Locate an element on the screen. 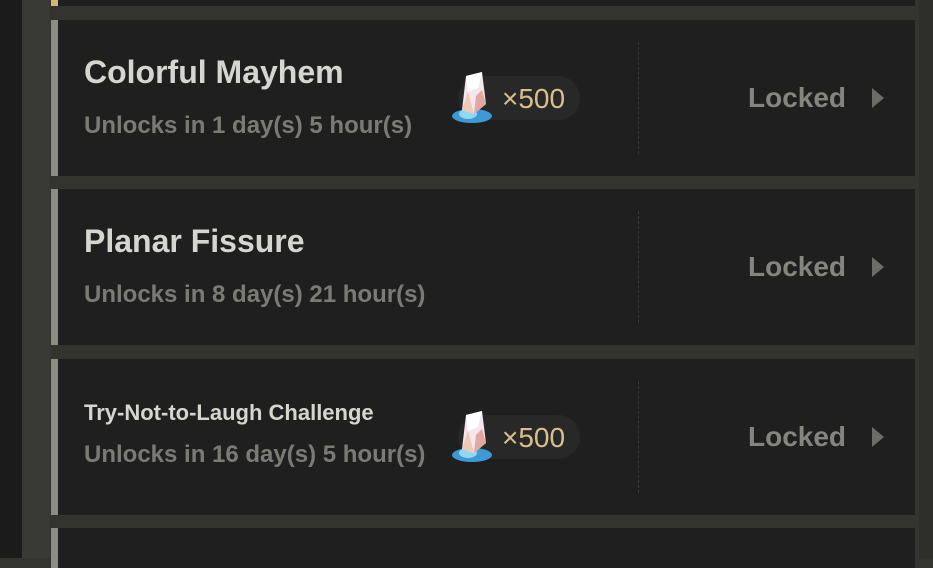  event-card-partial-bottom is located at coordinates (483, 548).